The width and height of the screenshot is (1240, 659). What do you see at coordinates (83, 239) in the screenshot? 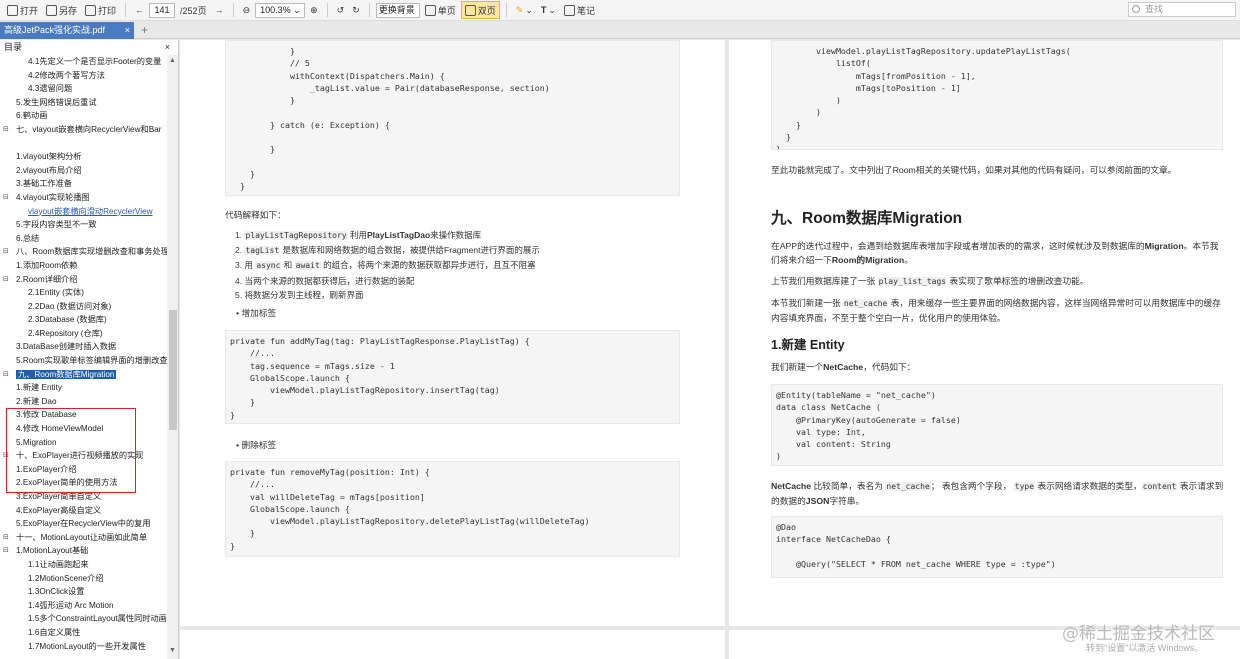
I see `toc-item: 6.总结` at bounding box center [83, 239].